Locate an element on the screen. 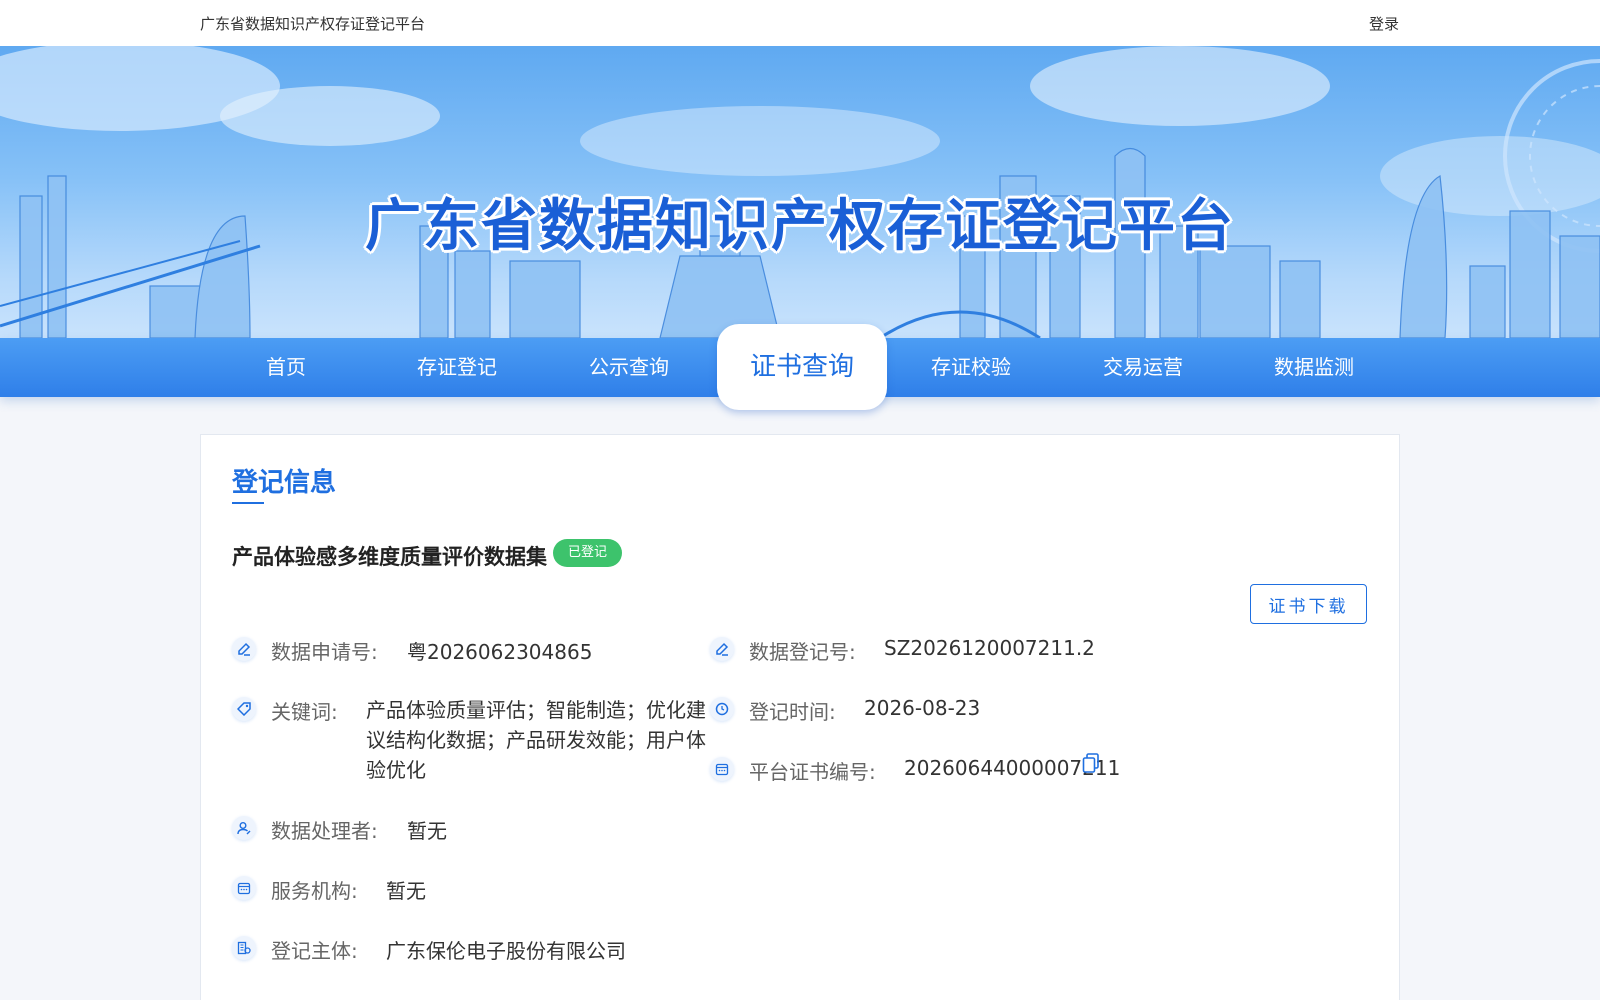  panel-title: 登记信息 is located at coordinates (284, 483).